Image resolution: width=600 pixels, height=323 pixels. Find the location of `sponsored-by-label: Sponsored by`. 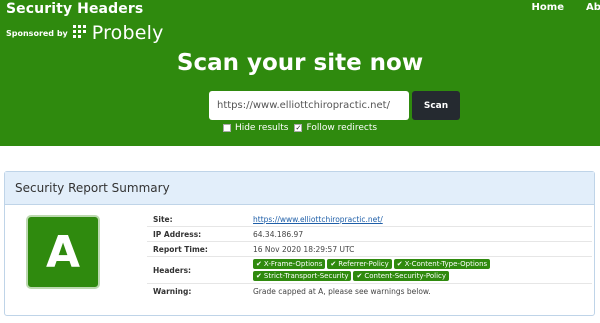

sponsored-by-label: Sponsored by is located at coordinates (37, 33).